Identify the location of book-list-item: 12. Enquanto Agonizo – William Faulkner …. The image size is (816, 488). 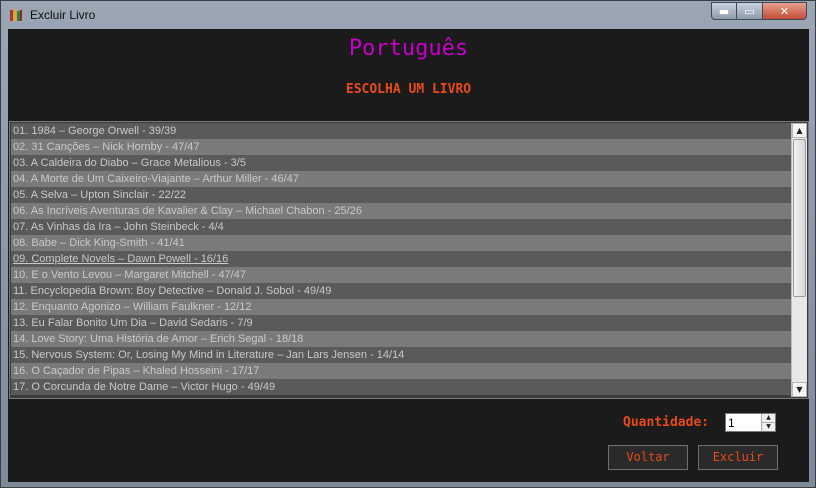
(401, 307).